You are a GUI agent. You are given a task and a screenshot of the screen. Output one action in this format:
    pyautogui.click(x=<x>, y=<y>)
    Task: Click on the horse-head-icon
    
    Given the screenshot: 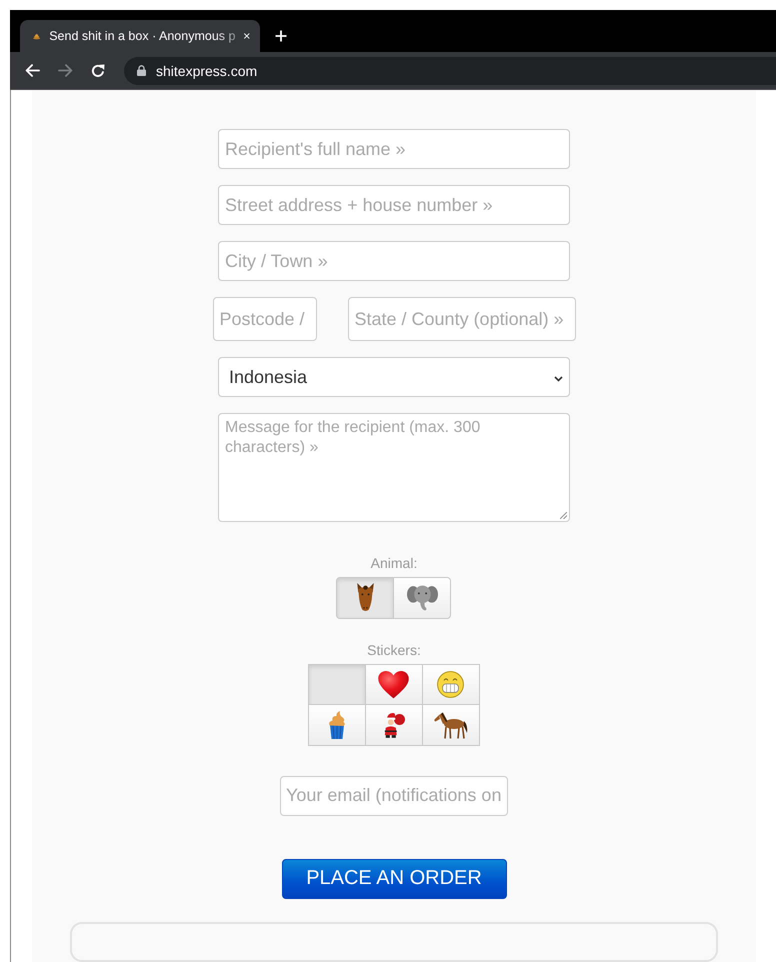 What is the action you would take?
    pyautogui.click(x=365, y=597)
    